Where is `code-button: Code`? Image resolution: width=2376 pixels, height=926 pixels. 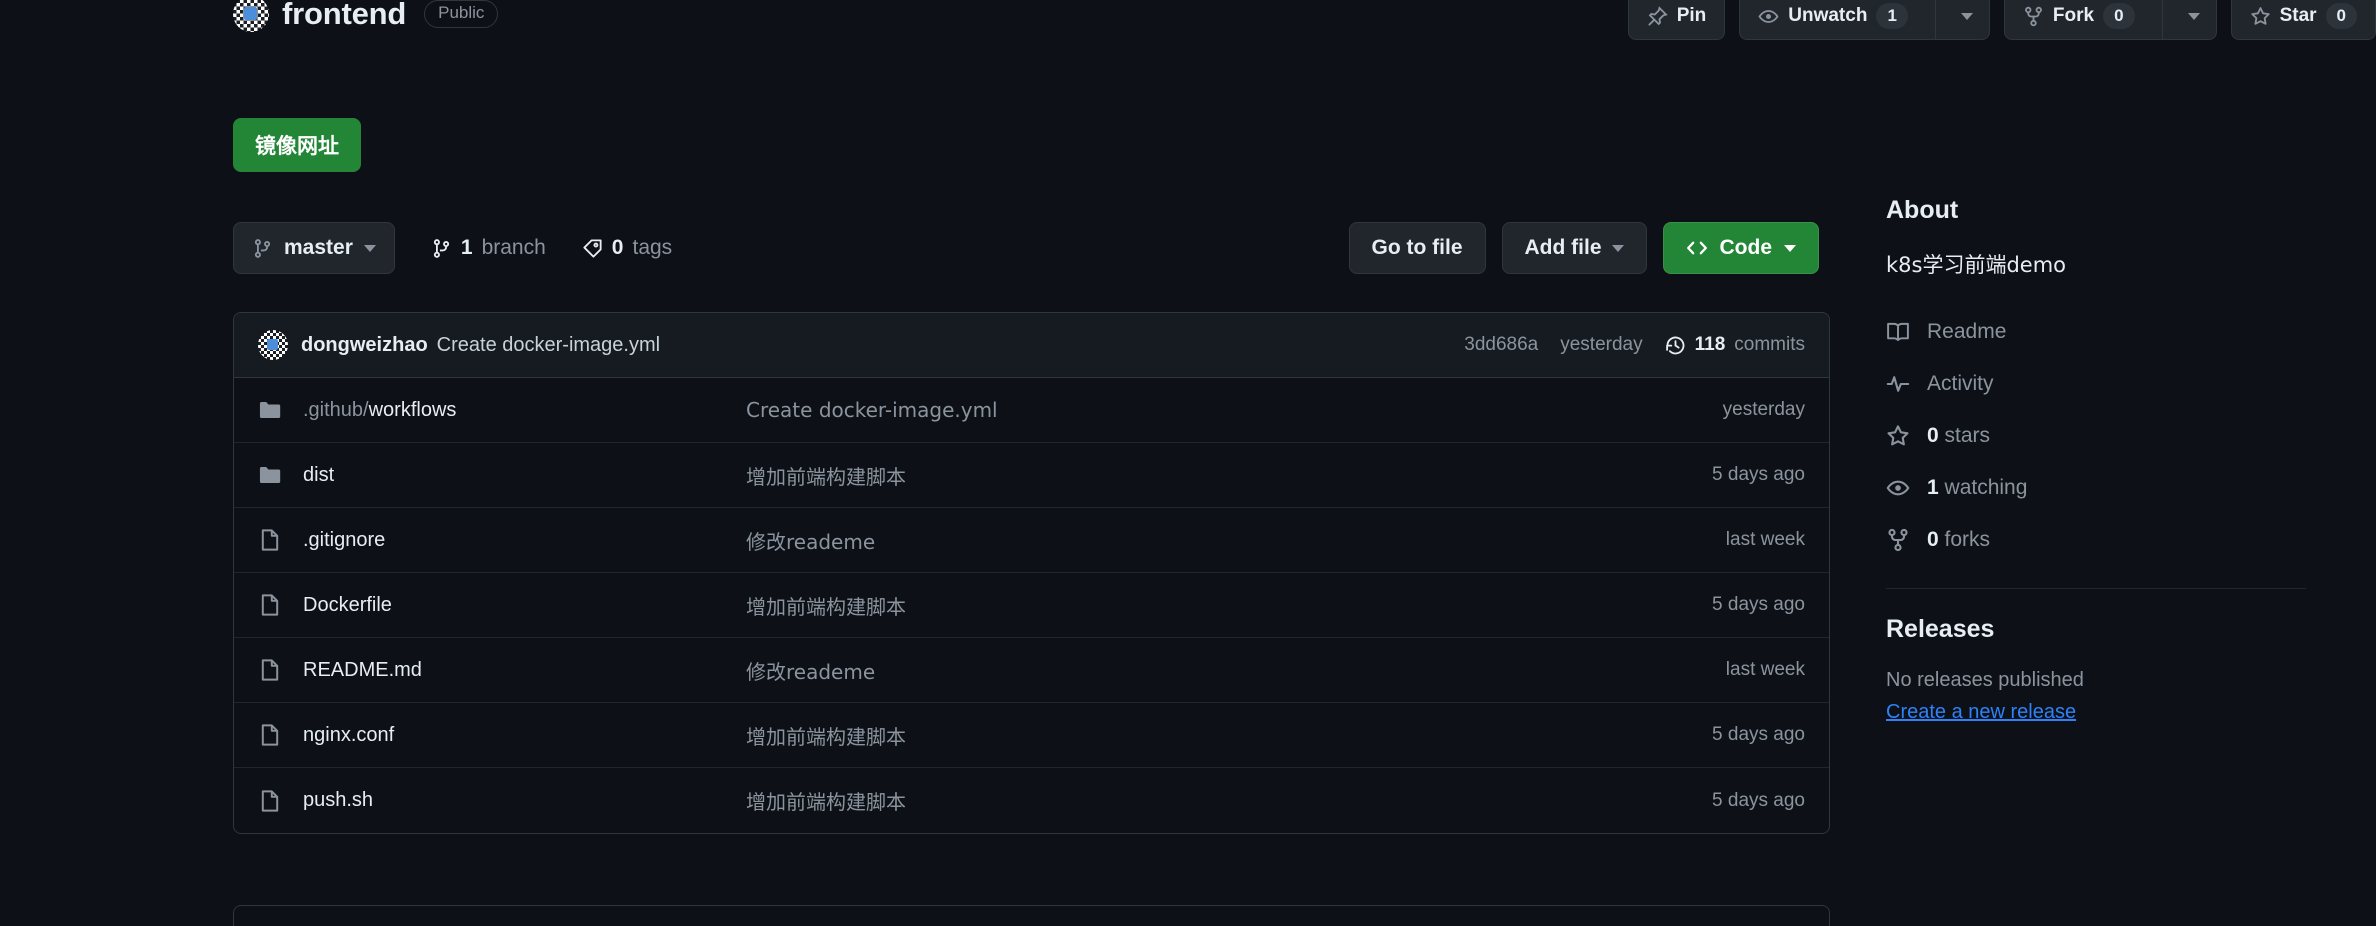 code-button: Code is located at coordinates (1740, 248).